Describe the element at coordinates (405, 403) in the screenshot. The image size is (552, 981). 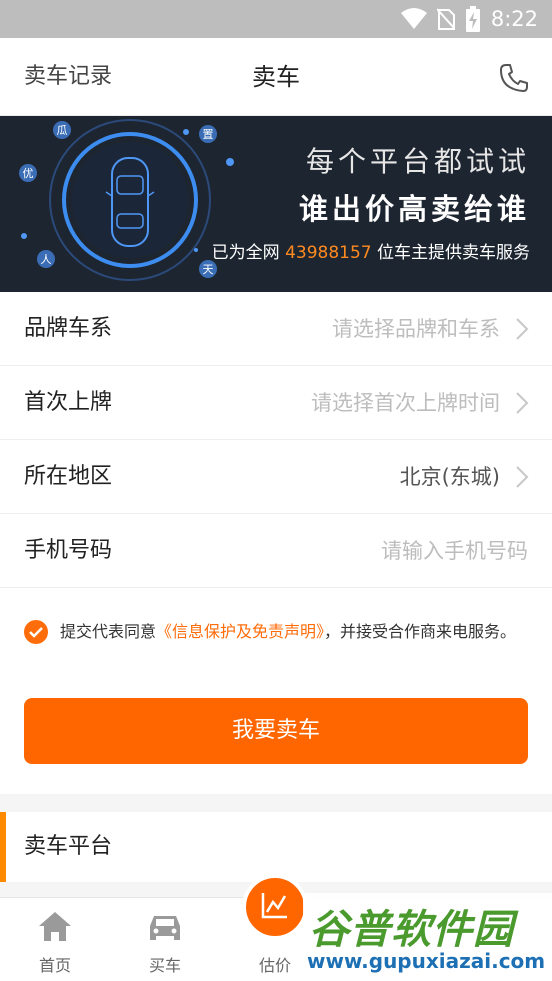
I see `first-plate-select: 请选择首次上牌时间` at that location.